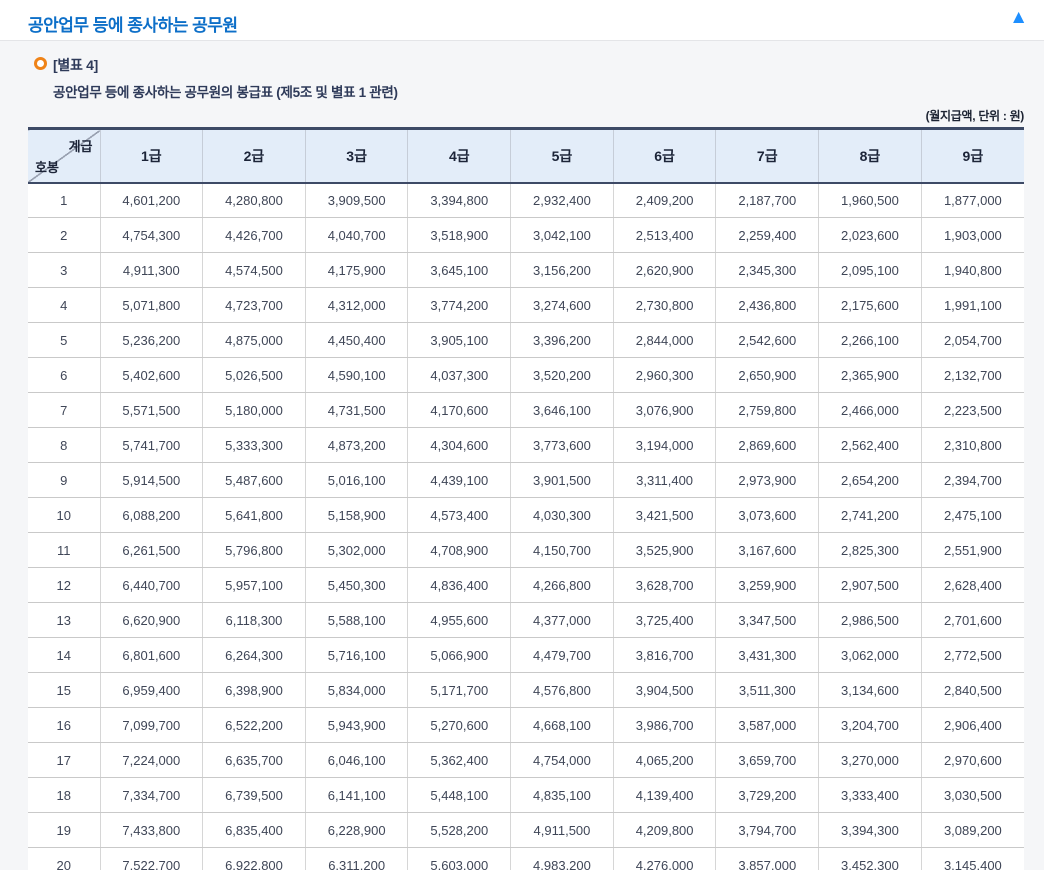 This screenshot has width=1044, height=870. Describe the element at coordinates (151, 760) in the screenshot. I see `salary-value-cell: 7,224,000` at that location.